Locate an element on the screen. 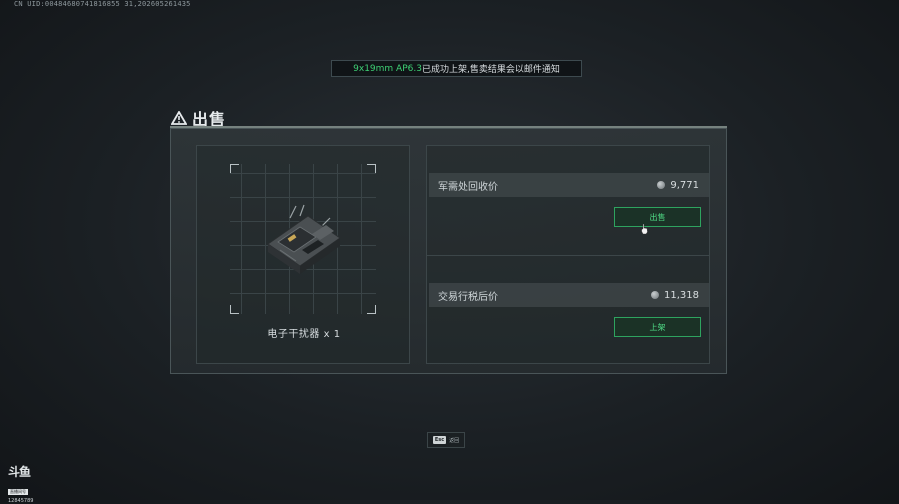 This screenshot has width=899, height=504. market-price-row: 交易行税后价 11,318 is located at coordinates (569, 295).